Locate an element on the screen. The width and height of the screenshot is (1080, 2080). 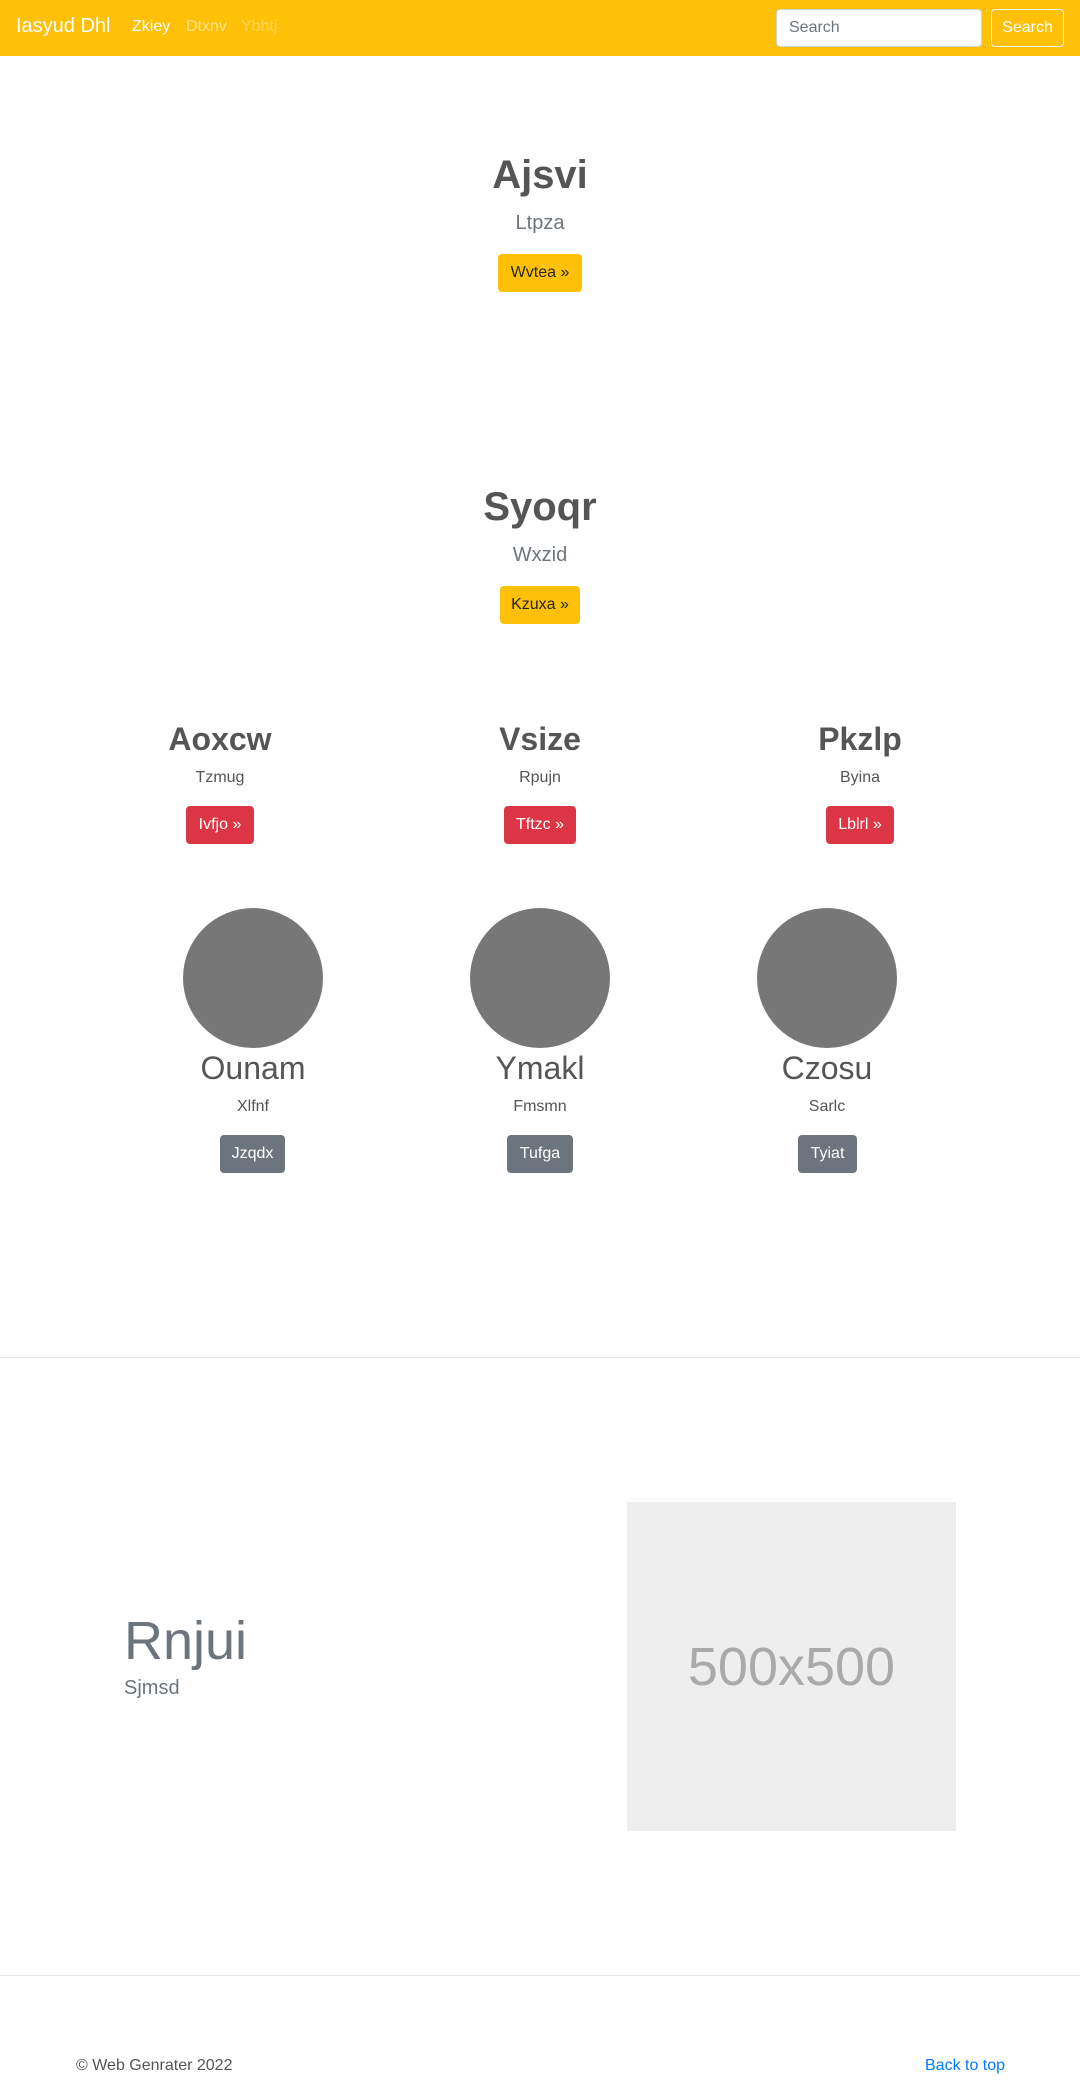
search-input is located at coordinates (879, 28).